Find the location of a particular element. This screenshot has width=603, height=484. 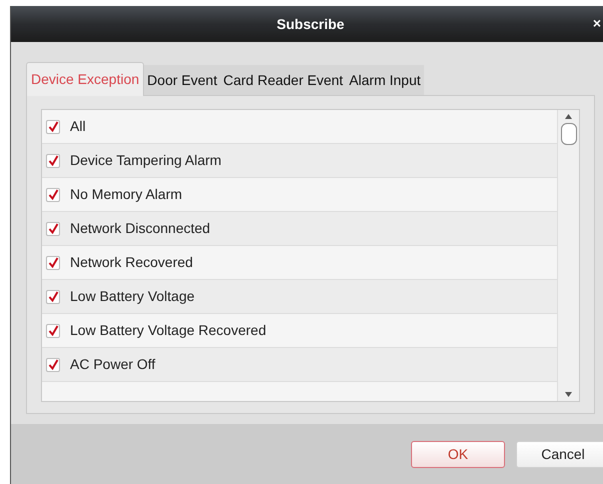

event-label: Device Tampering Alarm is located at coordinates (146, 160).